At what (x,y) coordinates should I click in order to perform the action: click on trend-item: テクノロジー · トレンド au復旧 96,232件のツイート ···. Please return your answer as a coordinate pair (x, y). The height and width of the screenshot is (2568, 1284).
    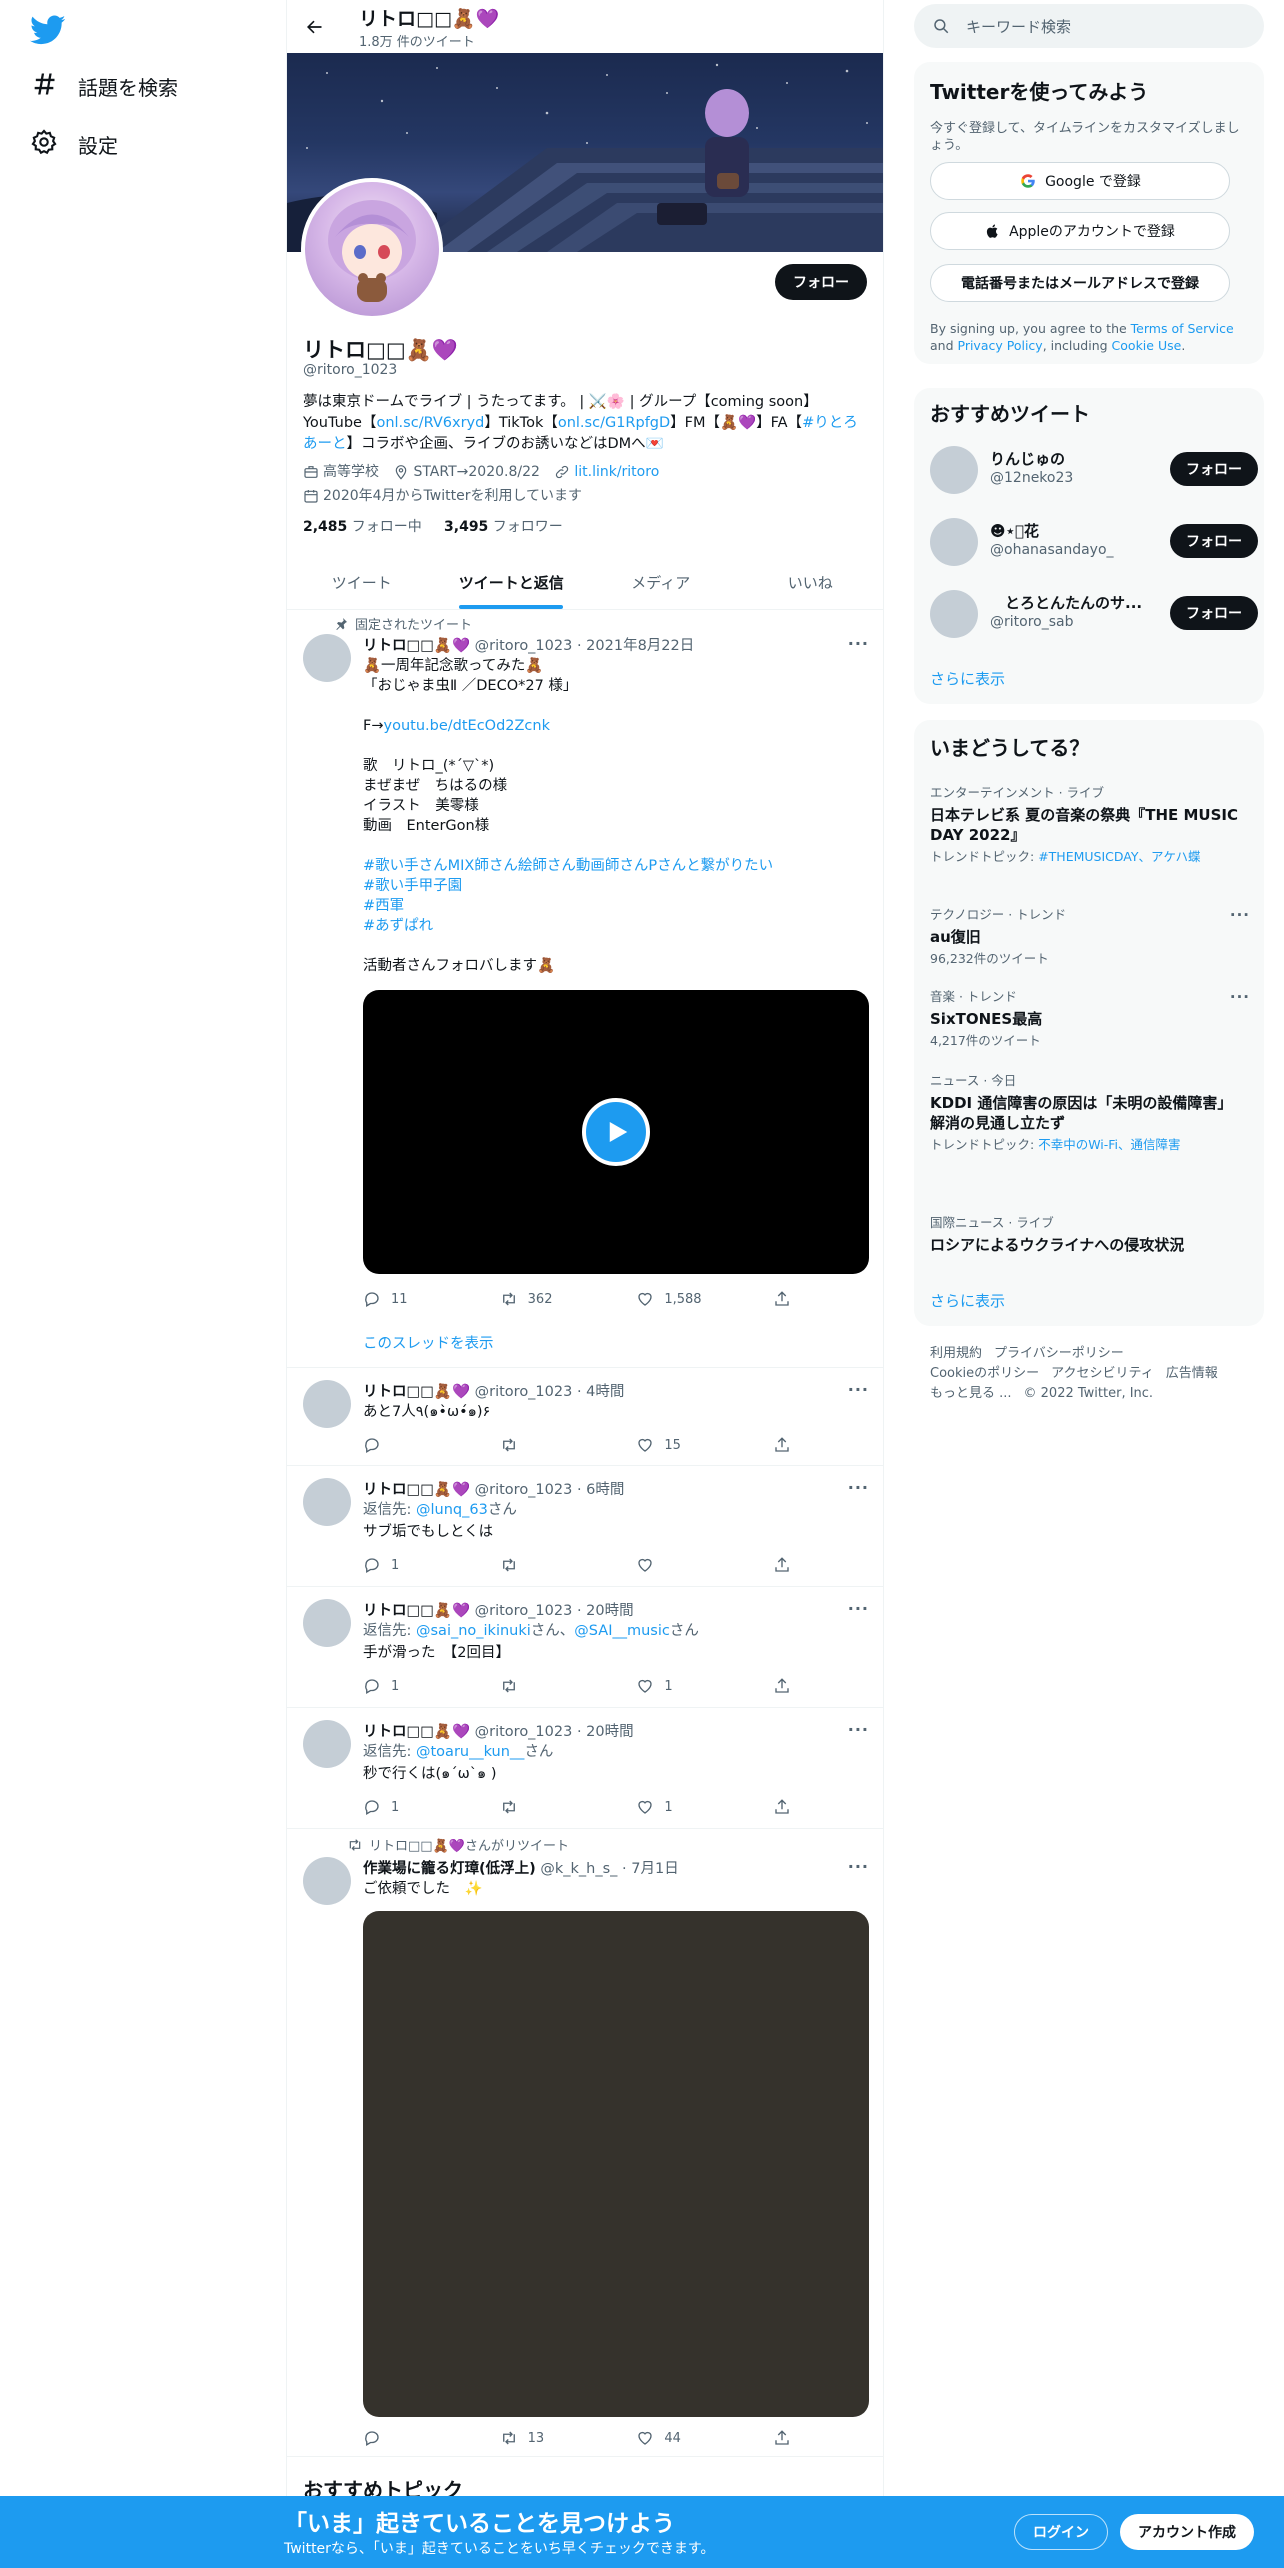
    Looking at the image, I should click on (1090, 935).